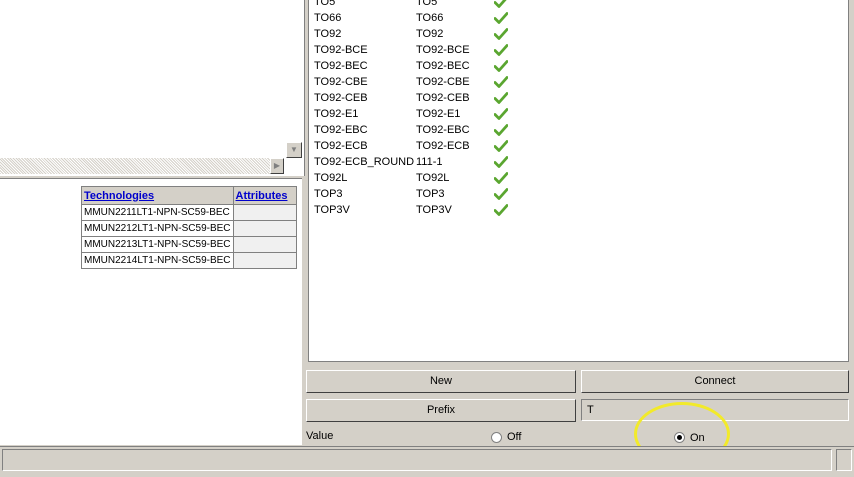  What do you see at coordinates (157, 244) in the screenshot?
I see `technology-cell: MMUN2213LT1-NPN-SC59-BEC` at bounding box center [157, 244].